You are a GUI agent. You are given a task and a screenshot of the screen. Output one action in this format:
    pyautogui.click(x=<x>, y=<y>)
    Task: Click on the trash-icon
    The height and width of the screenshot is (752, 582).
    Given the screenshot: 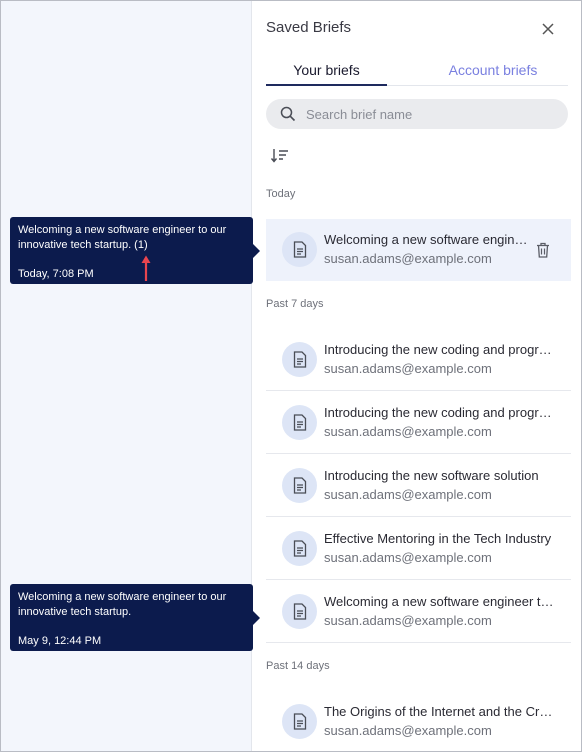 What is the action you would take?
    pyautogui.click(x=543, y=250)
    